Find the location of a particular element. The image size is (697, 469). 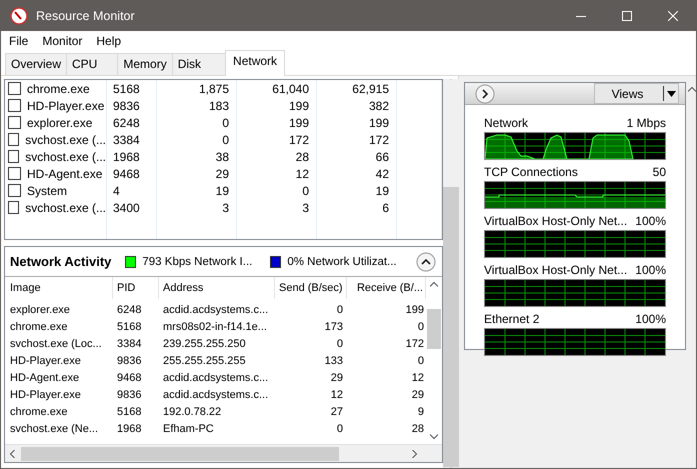

table-cell-text: 3384 is located at coordinates (129, 344).